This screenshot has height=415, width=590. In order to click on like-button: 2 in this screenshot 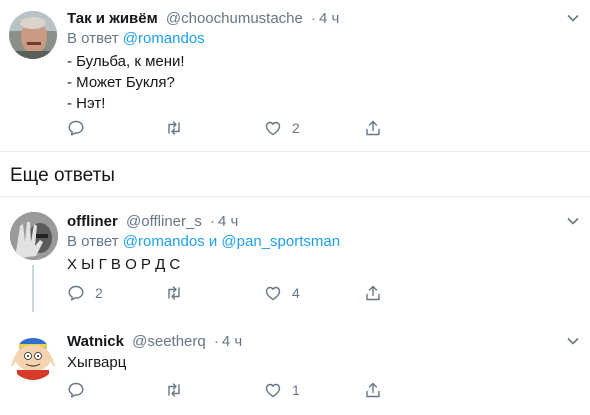, I will do `click(282, 128)`.